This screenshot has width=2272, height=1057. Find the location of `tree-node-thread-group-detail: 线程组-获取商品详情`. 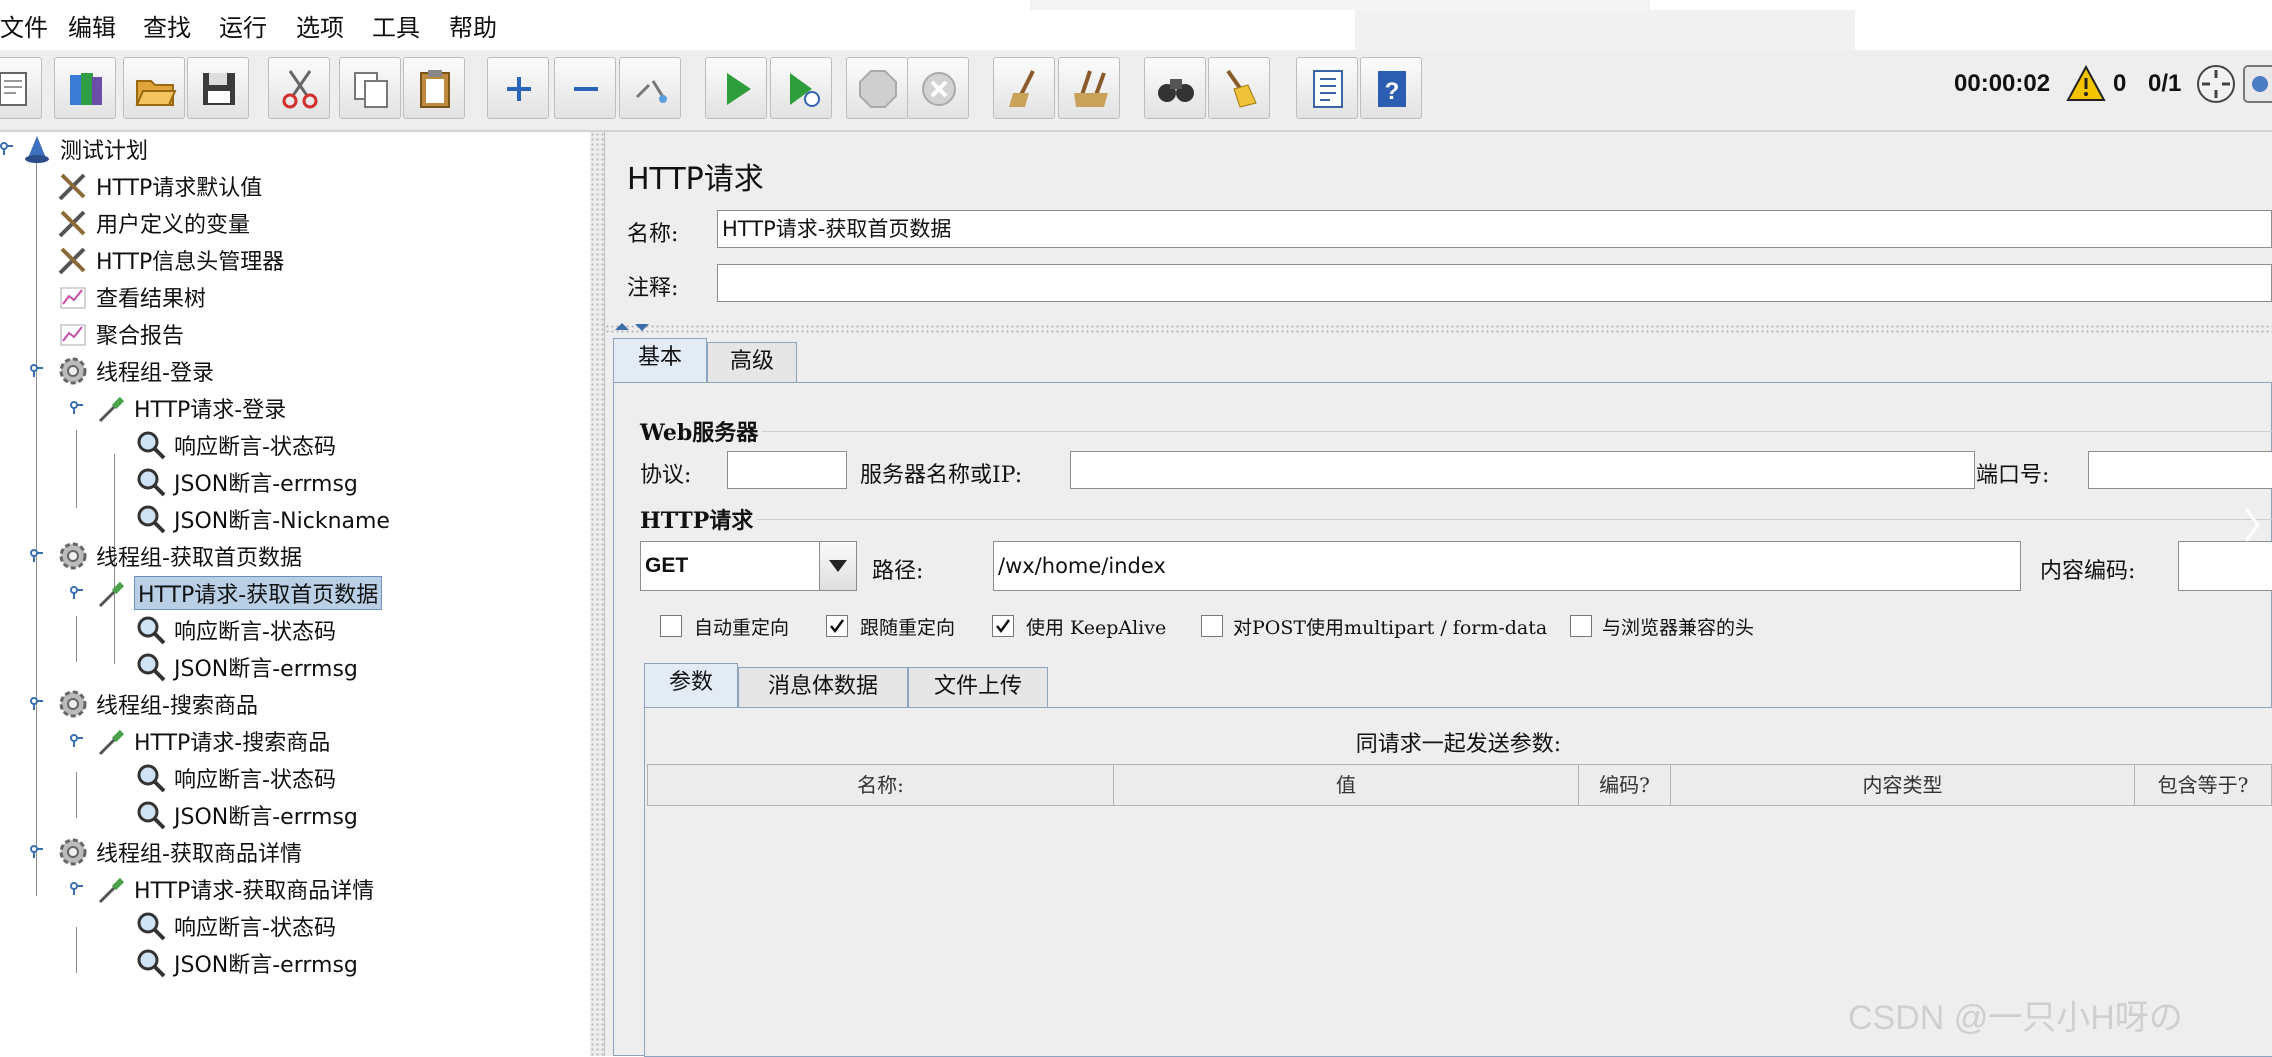

tree-node-thread-group-detail: 线程组-获取商品详情 is located at coordinates (179, 852).